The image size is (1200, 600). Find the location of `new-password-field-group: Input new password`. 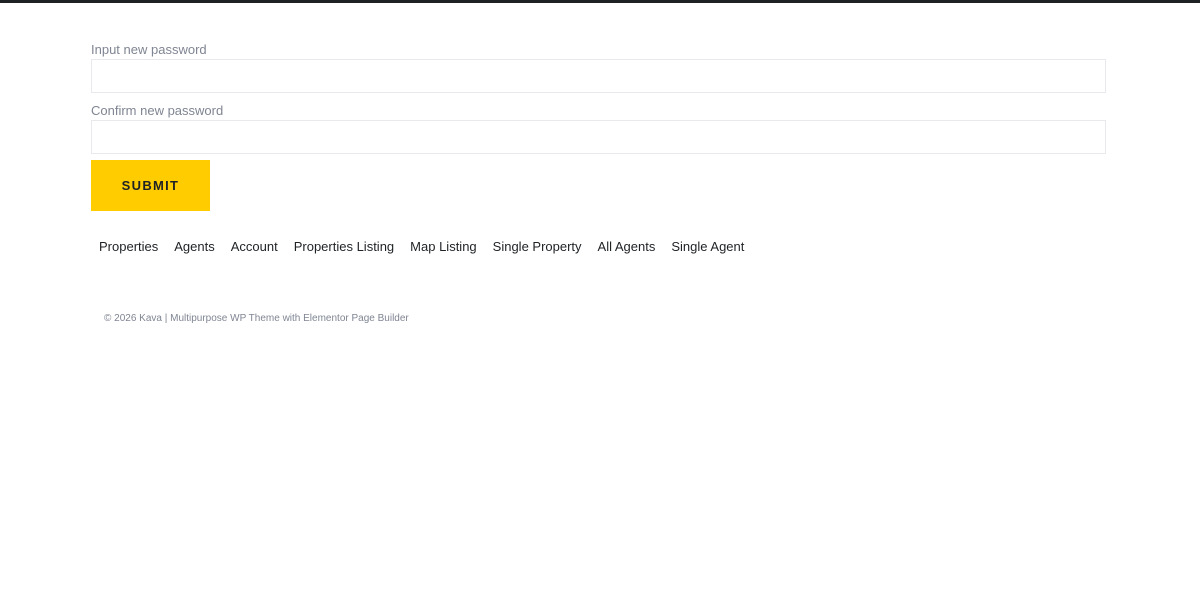

new-password-field-group: Input new password is located at coordinates (598, 67).